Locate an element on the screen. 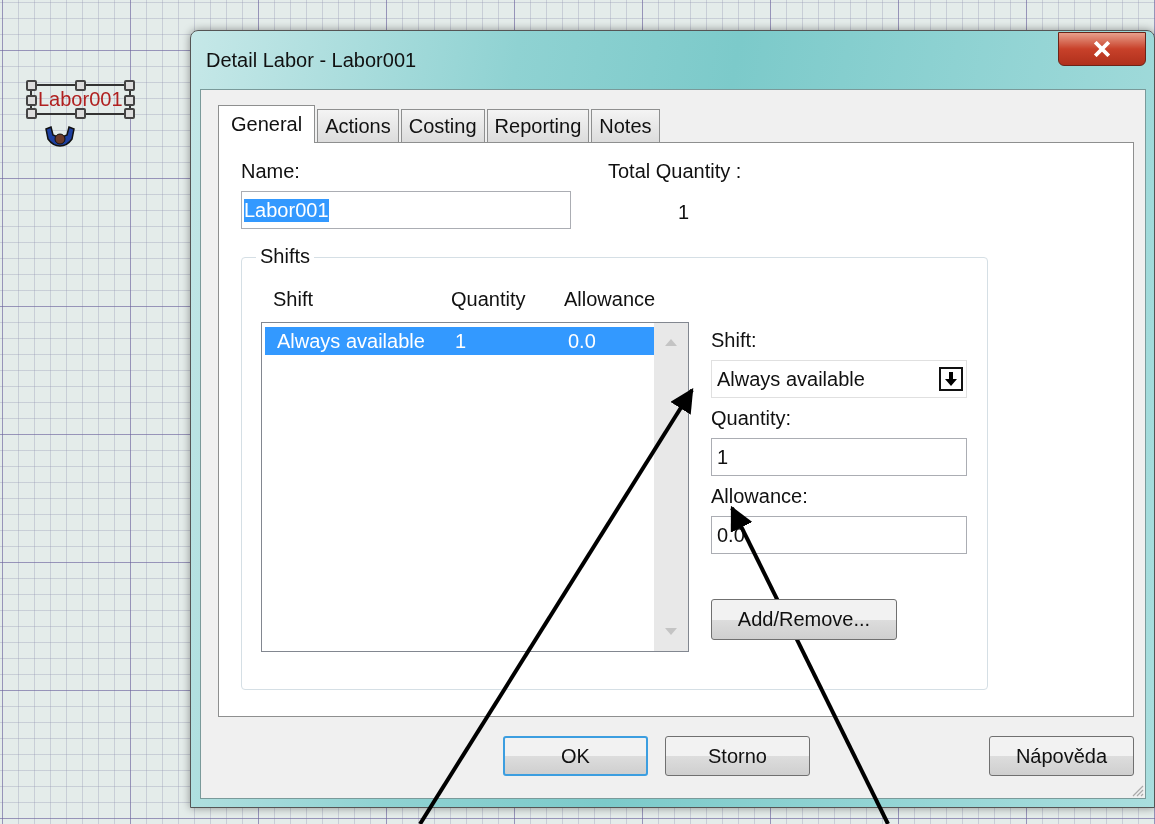 This screenshot has height=824, width=1155. resize-grip-icon is located at coordinates (1137, 790).